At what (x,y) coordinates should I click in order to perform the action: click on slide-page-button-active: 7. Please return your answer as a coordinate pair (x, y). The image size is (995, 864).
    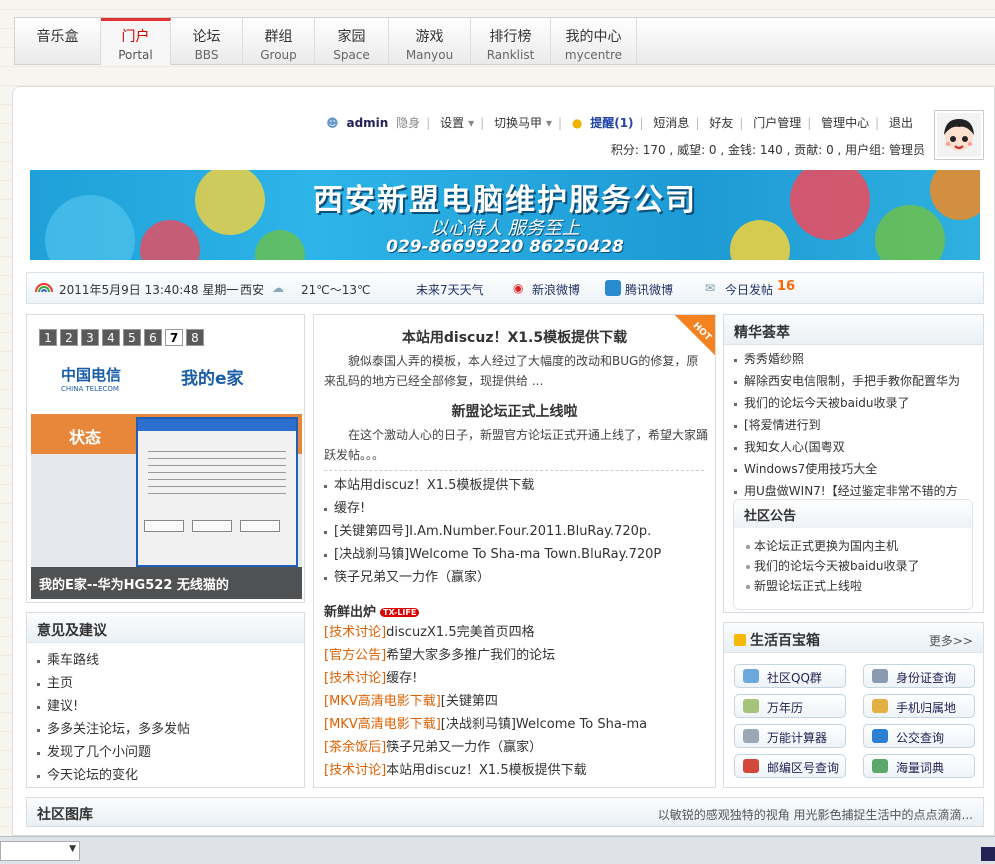
    Looking at the image, I should click on (174, 337).